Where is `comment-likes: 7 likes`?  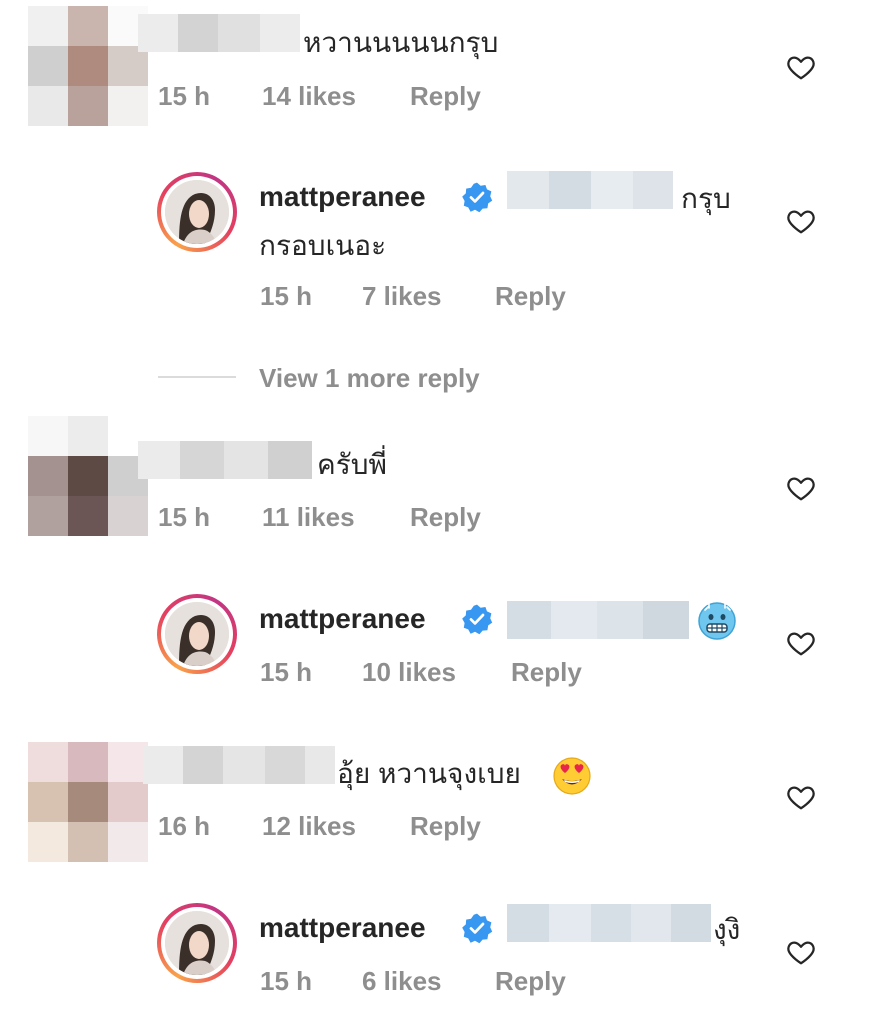
comment-likes: 7 likes is located at coordinates (402, 296).